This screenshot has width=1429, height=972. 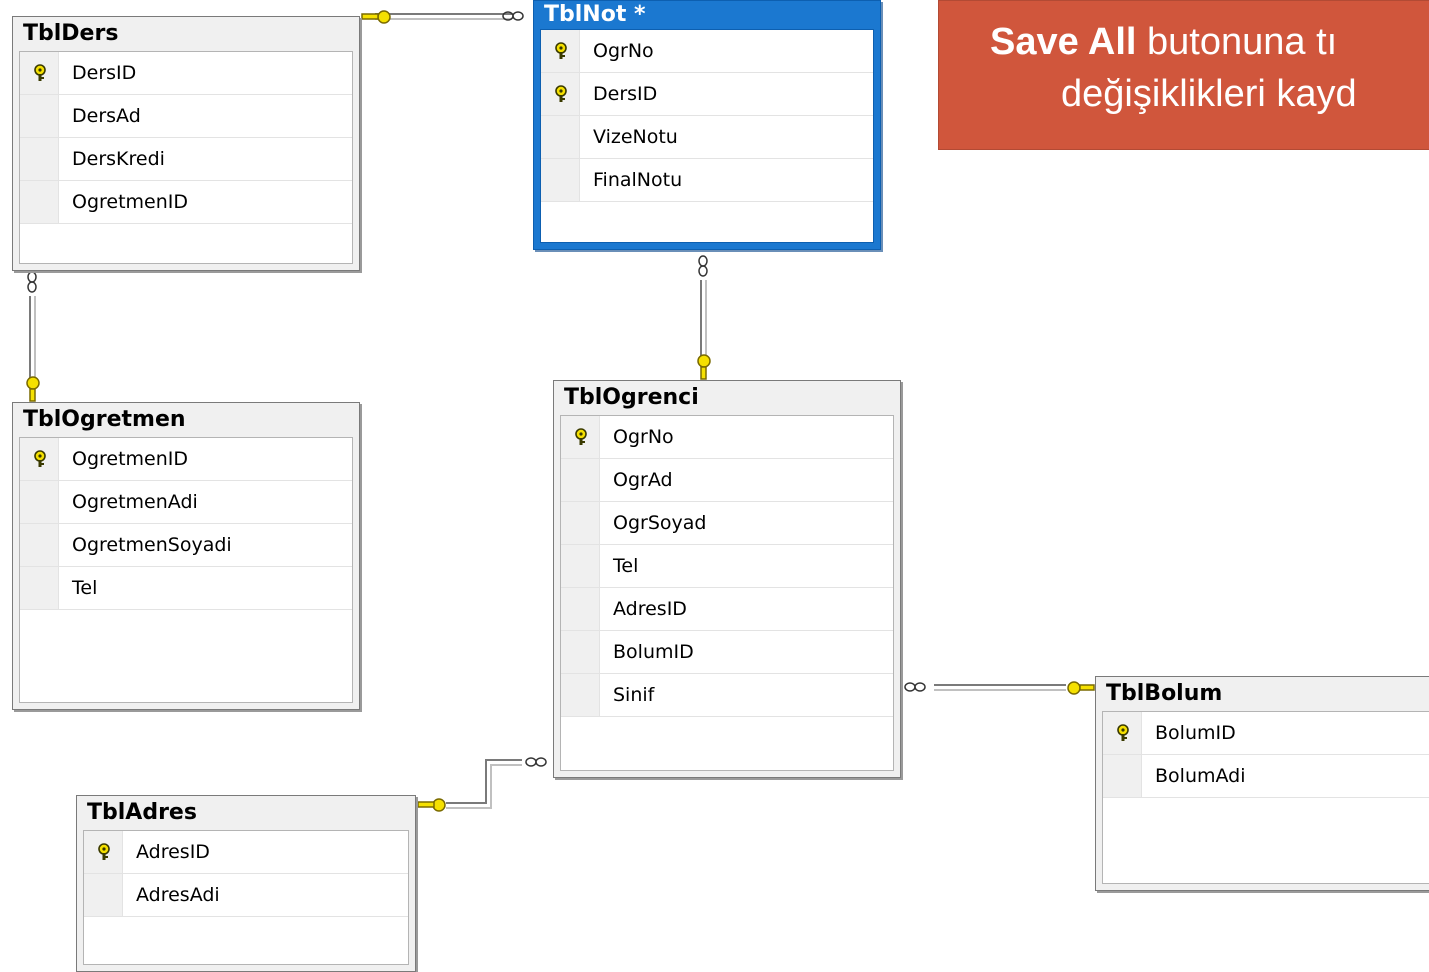 I want to click on table-title: TblOgretmen, so click(x=104, y=419).